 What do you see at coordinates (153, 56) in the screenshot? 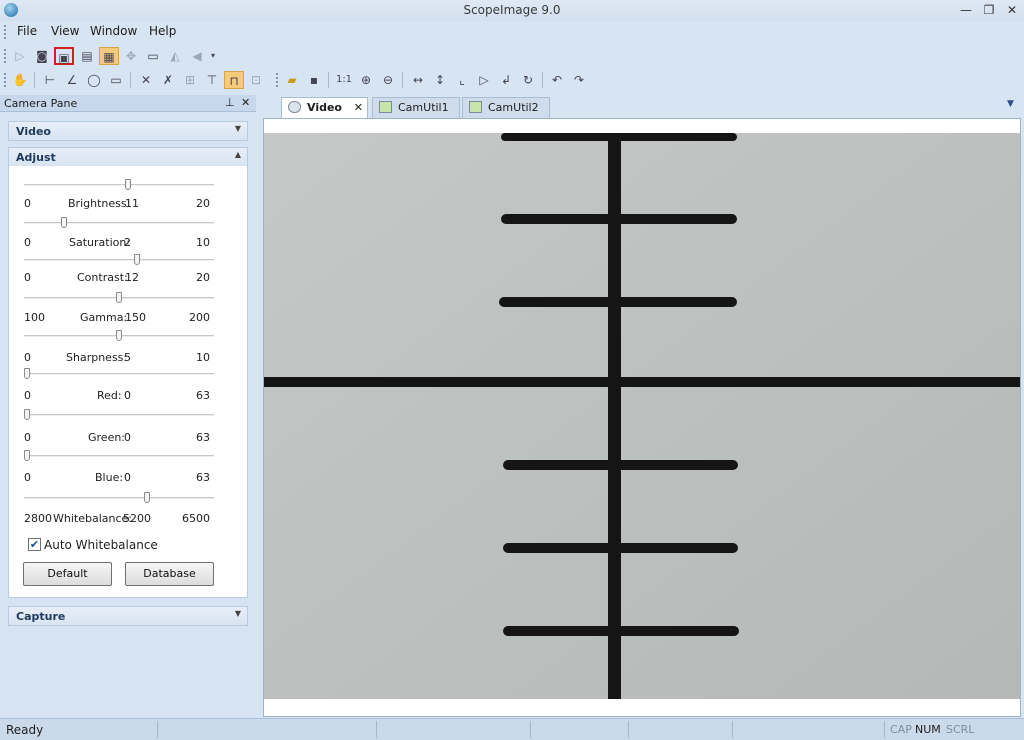
I see `monitor-icon: ▭` at bounding box center [153, 56].